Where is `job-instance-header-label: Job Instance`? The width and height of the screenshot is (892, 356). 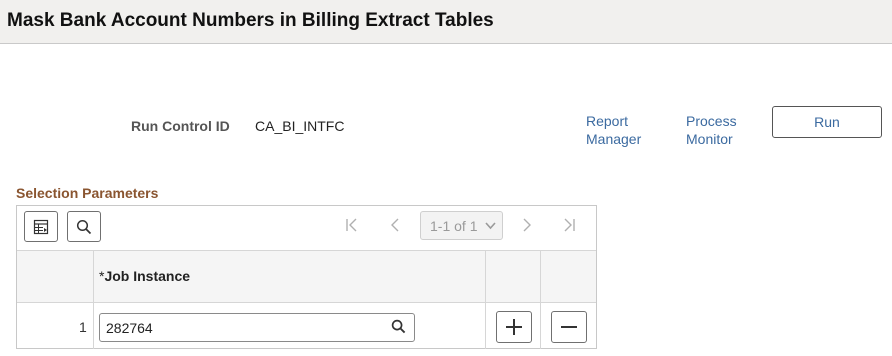
job-instance-header-label: Job Instance is located at coordinates (147, 276).